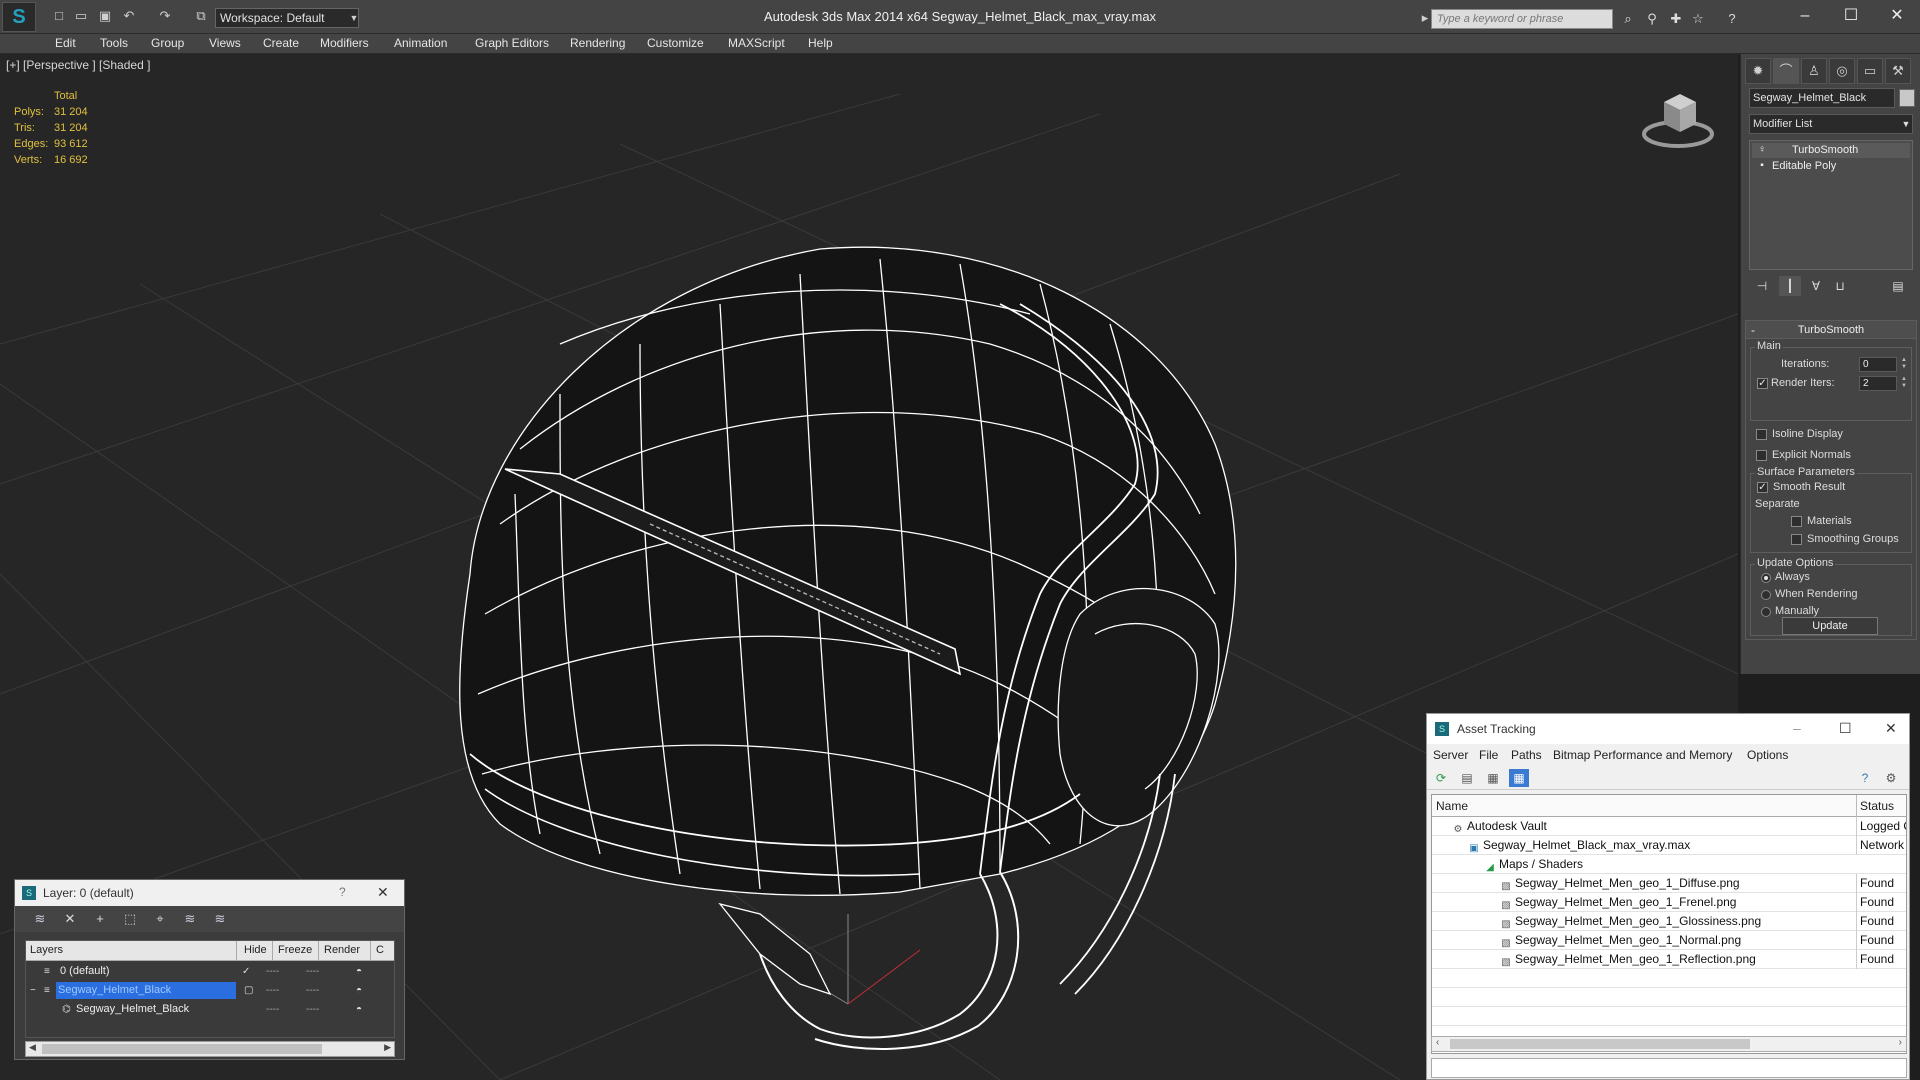 Image resolution: width=1920 pixels, height=1080 pixels. I want to click on column-color: C, so click(380, 950).